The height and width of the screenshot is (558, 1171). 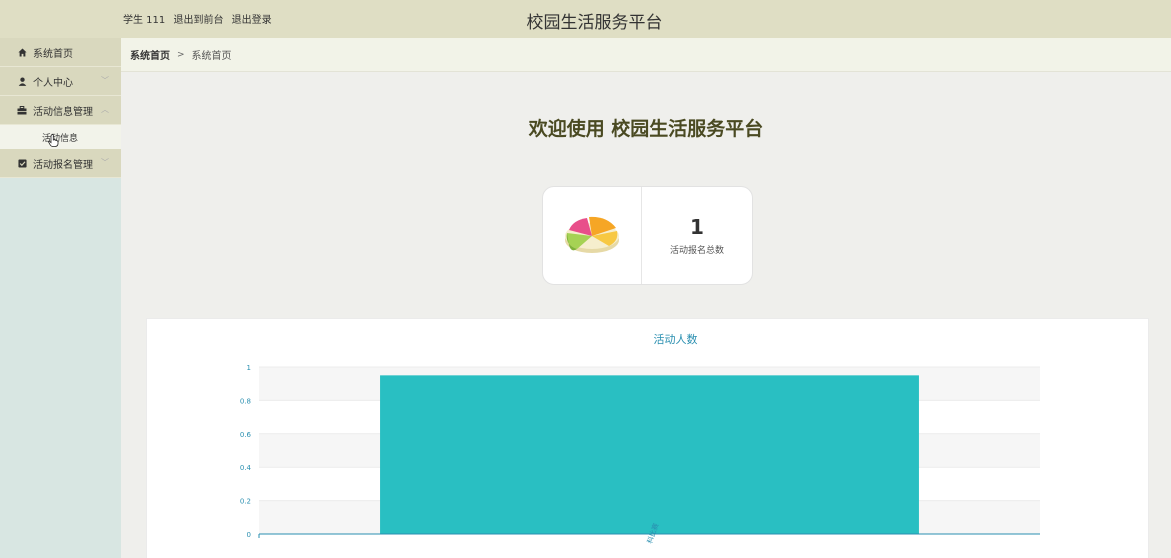 I want to click on signup-total-value: 1, so click(x=697, y=226).